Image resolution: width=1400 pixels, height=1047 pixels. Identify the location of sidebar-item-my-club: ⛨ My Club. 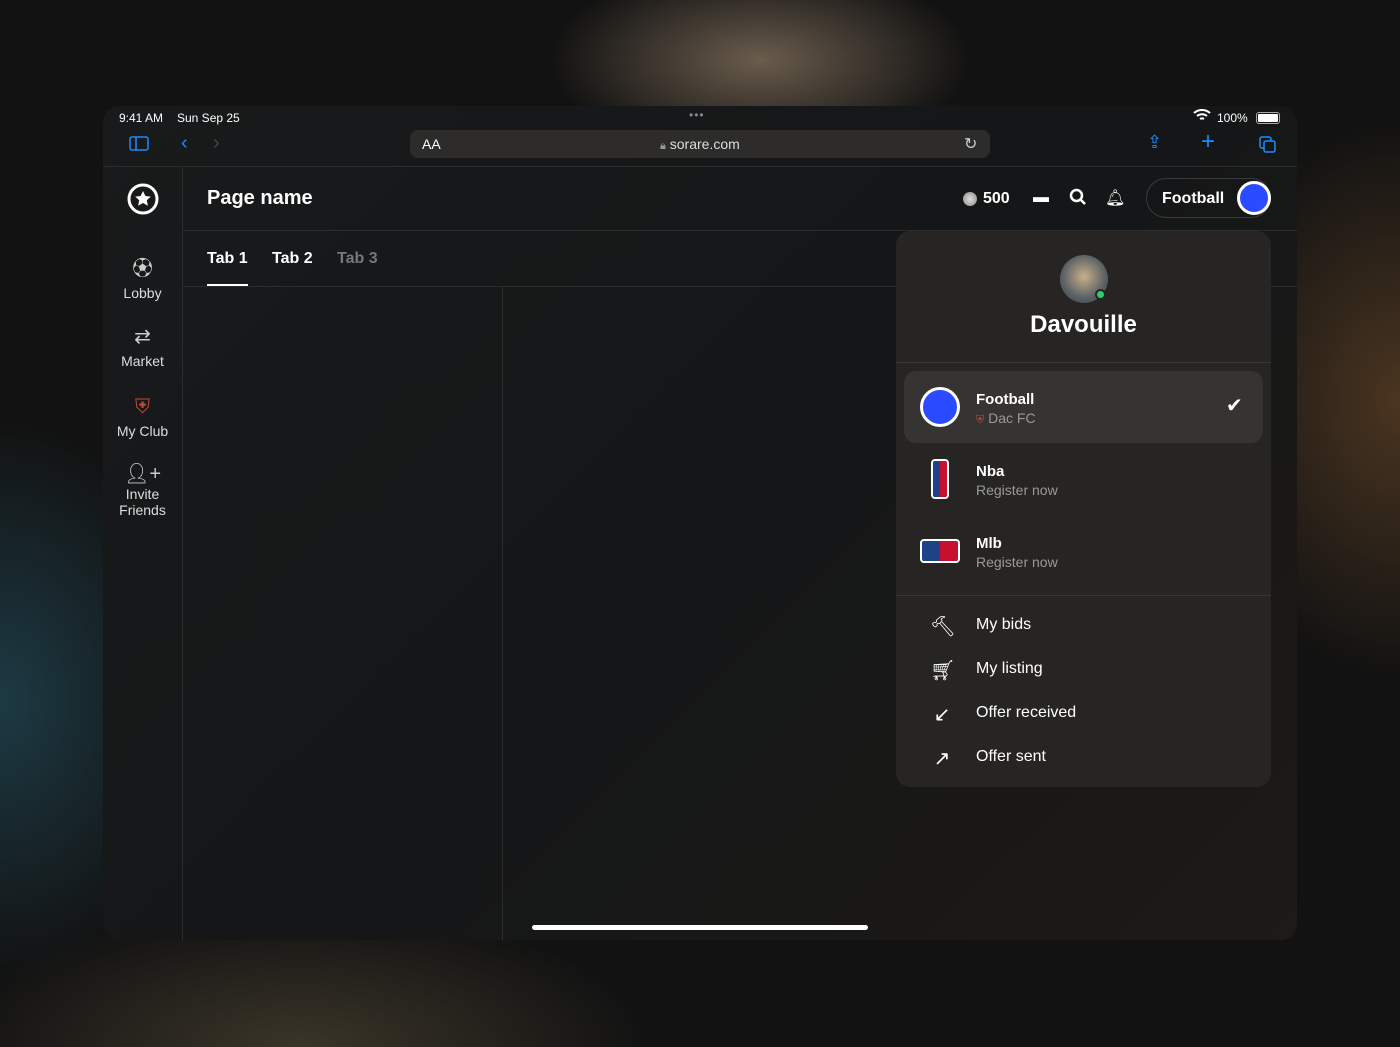
(142, 417).